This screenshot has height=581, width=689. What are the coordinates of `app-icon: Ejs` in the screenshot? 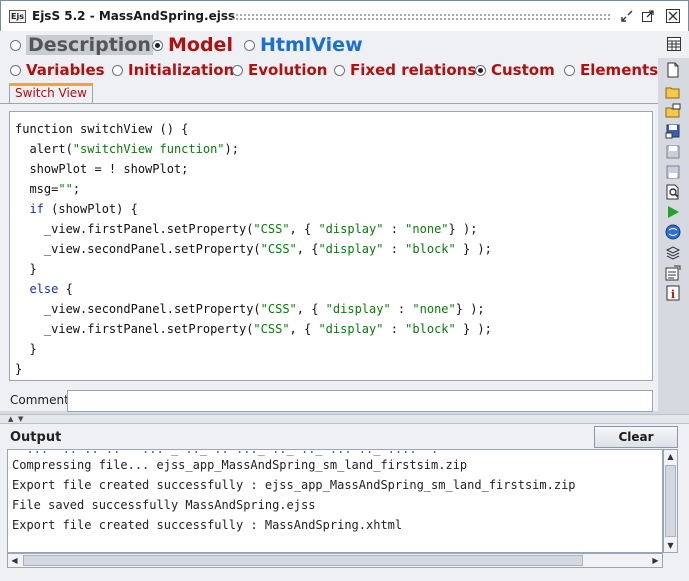 It's located at (17, 16).